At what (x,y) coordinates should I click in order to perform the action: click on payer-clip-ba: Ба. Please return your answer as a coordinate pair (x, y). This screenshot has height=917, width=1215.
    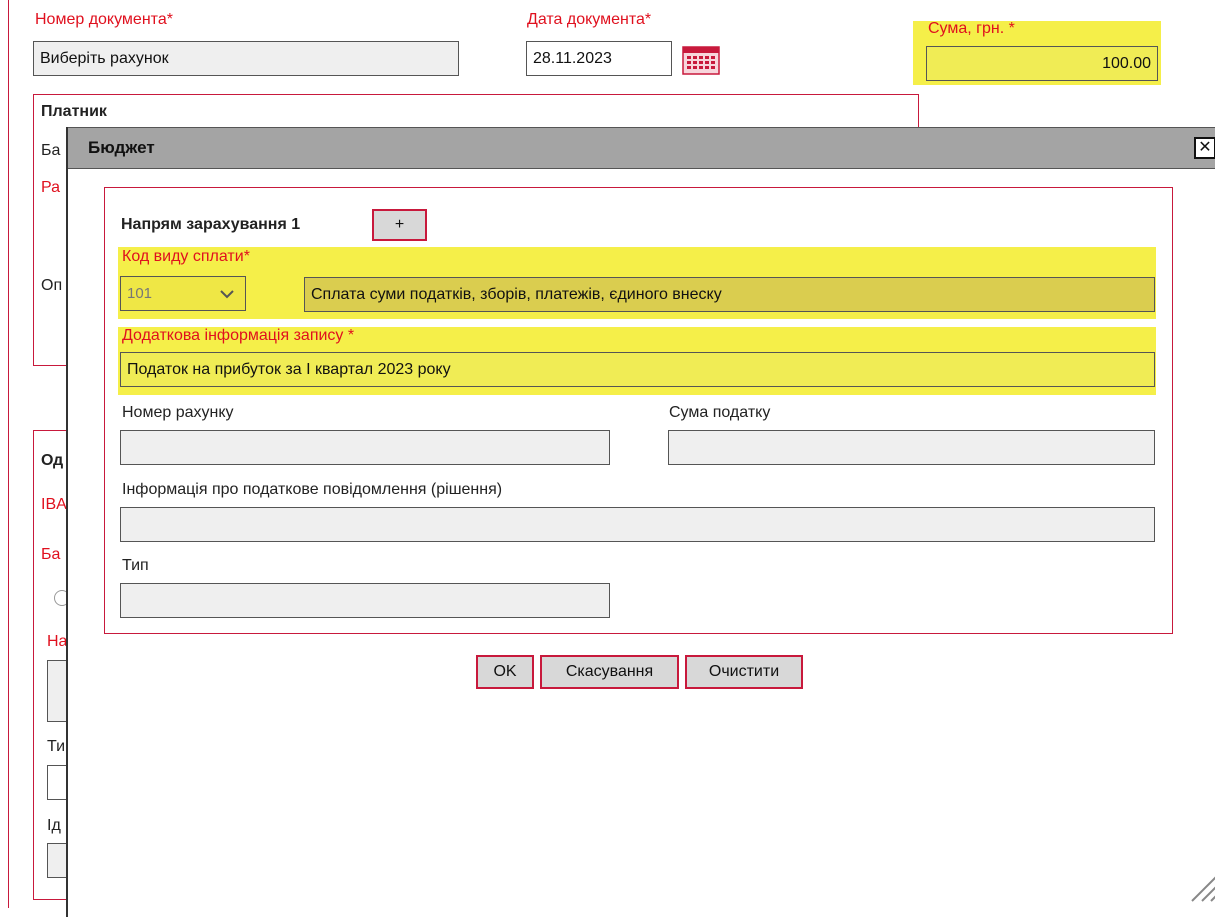
    Looking at the image, I should click on (51, 150).